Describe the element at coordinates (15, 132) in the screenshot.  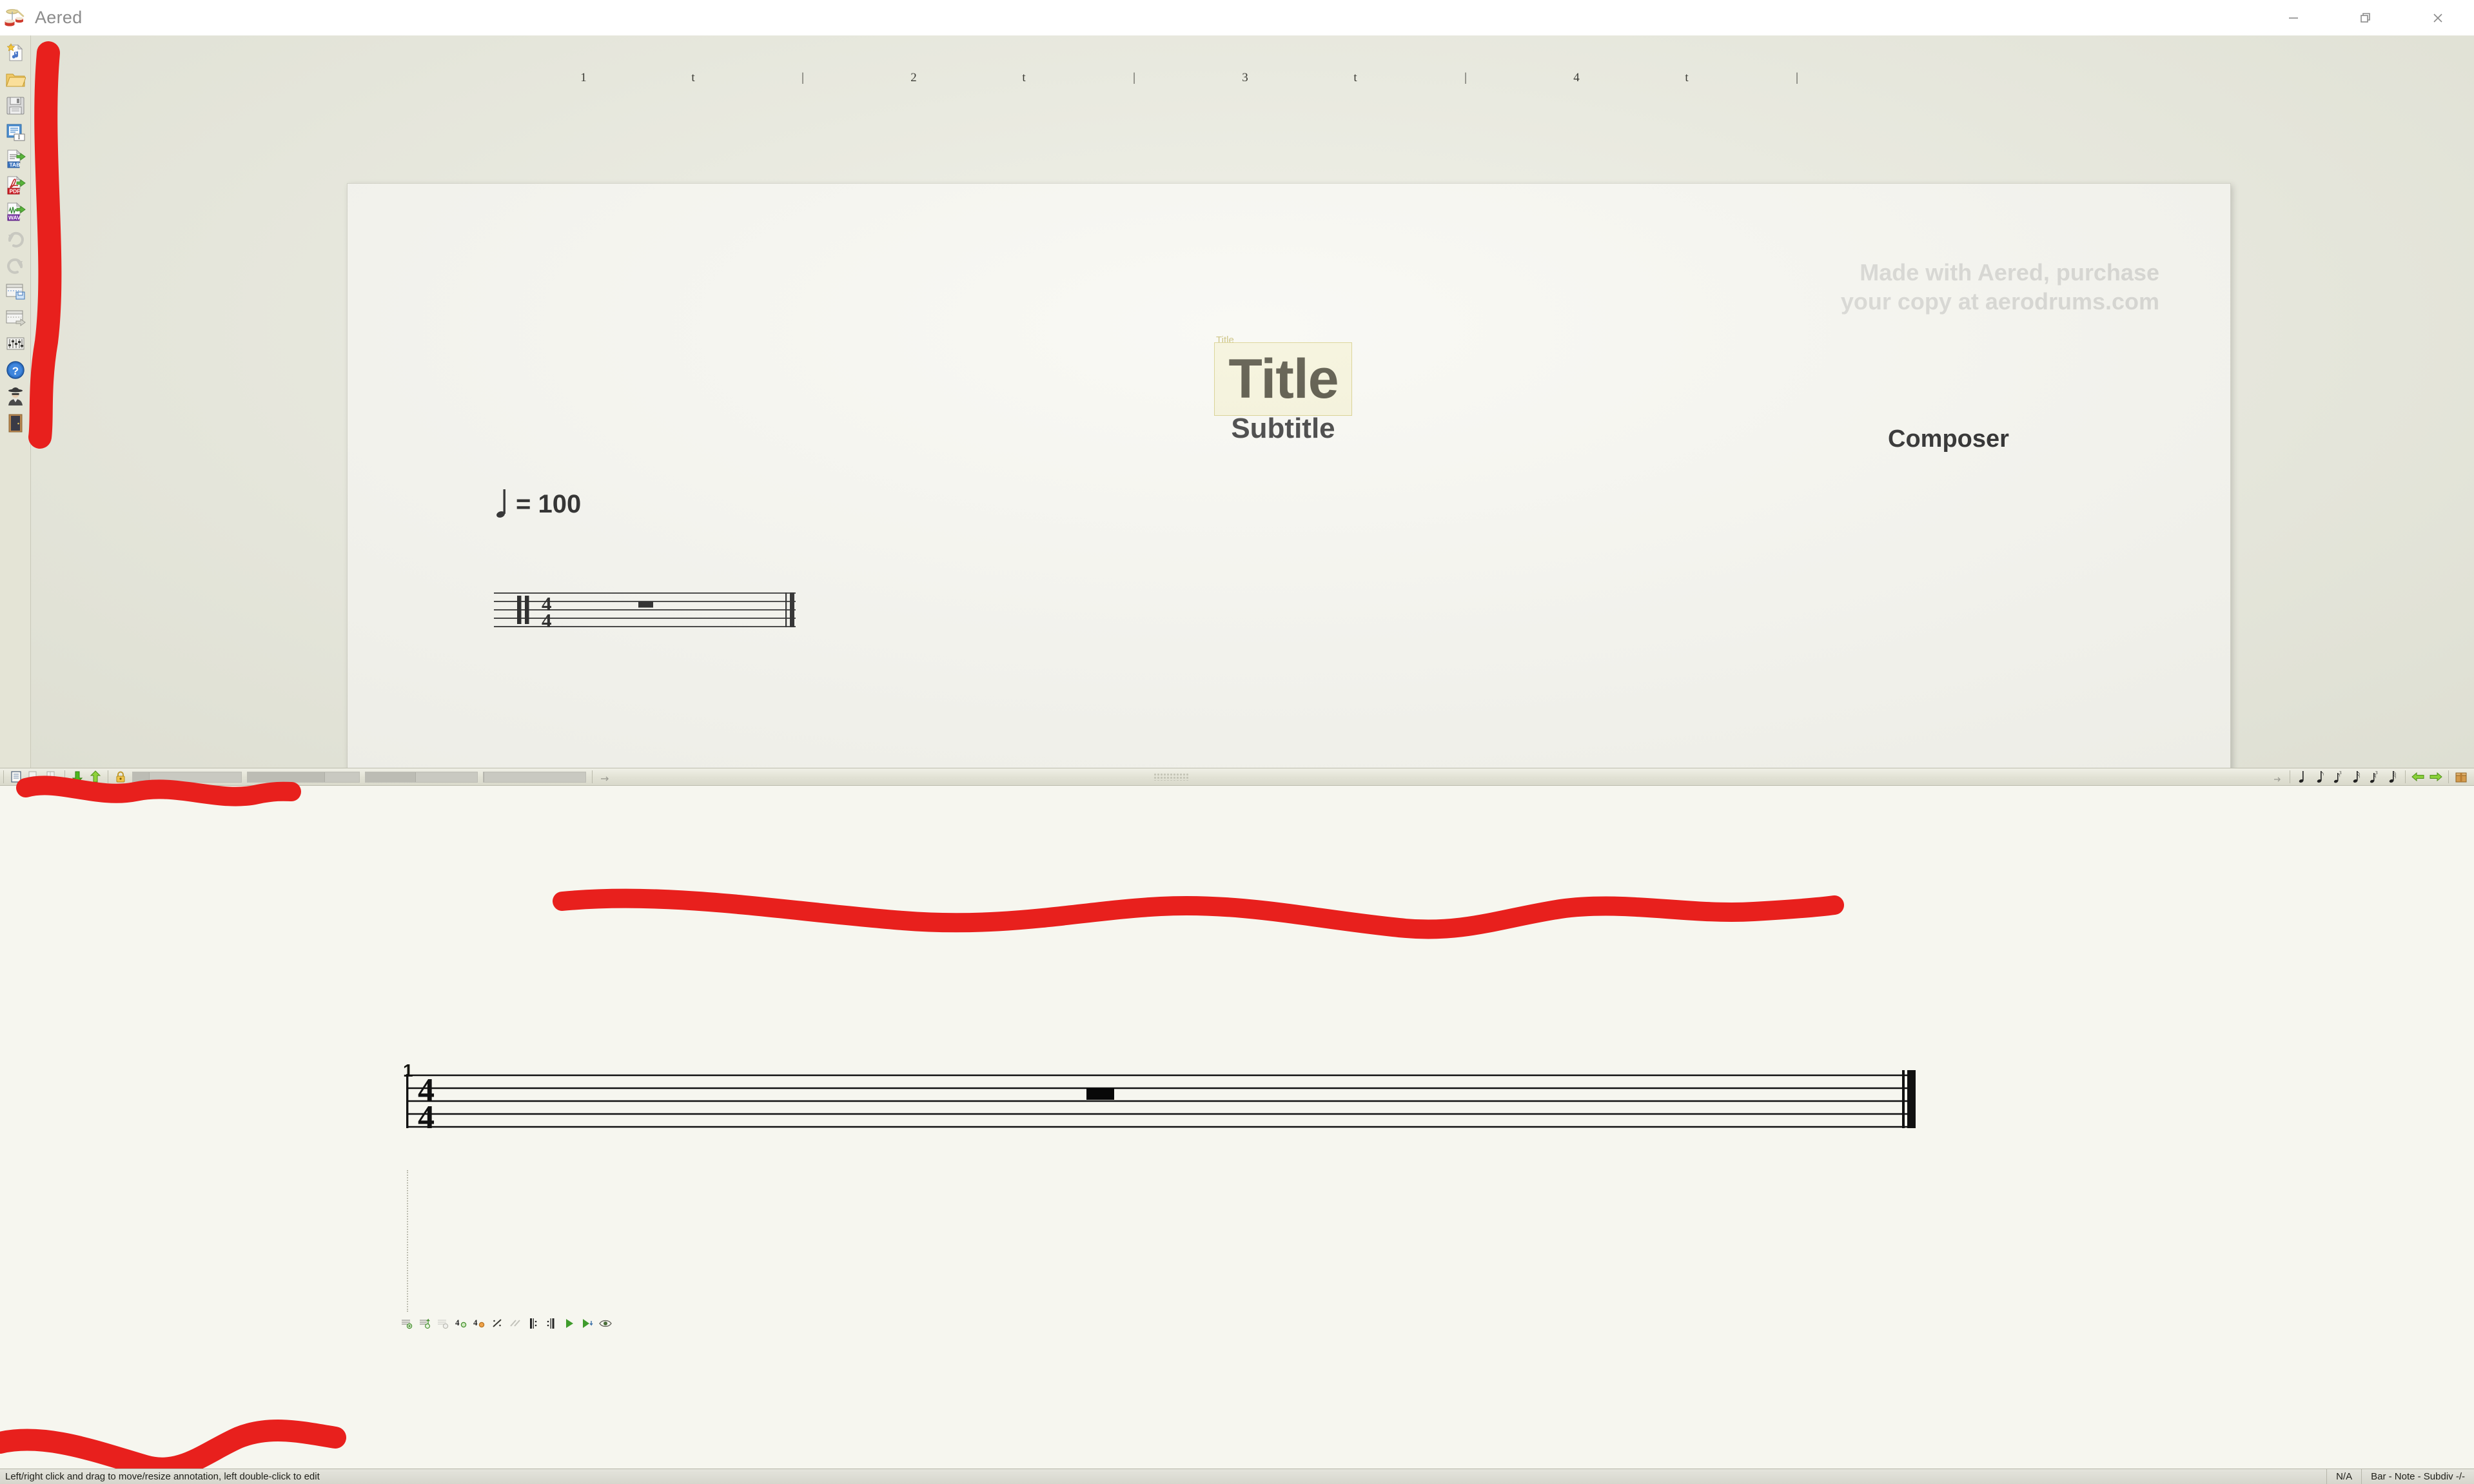
I see `save-as-text-icon: I` at that location.